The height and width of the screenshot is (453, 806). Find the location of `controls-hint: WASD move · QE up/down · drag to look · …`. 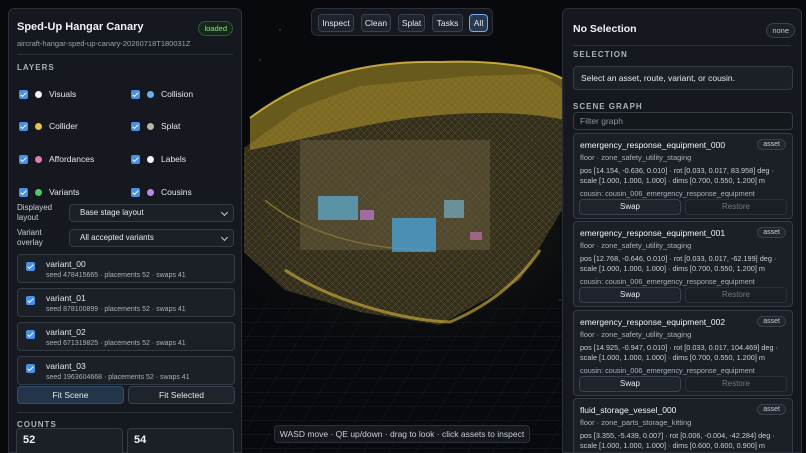

controls-hint: WASD move · QE up/down · drag to look · … is located at coordinates (402, 434).